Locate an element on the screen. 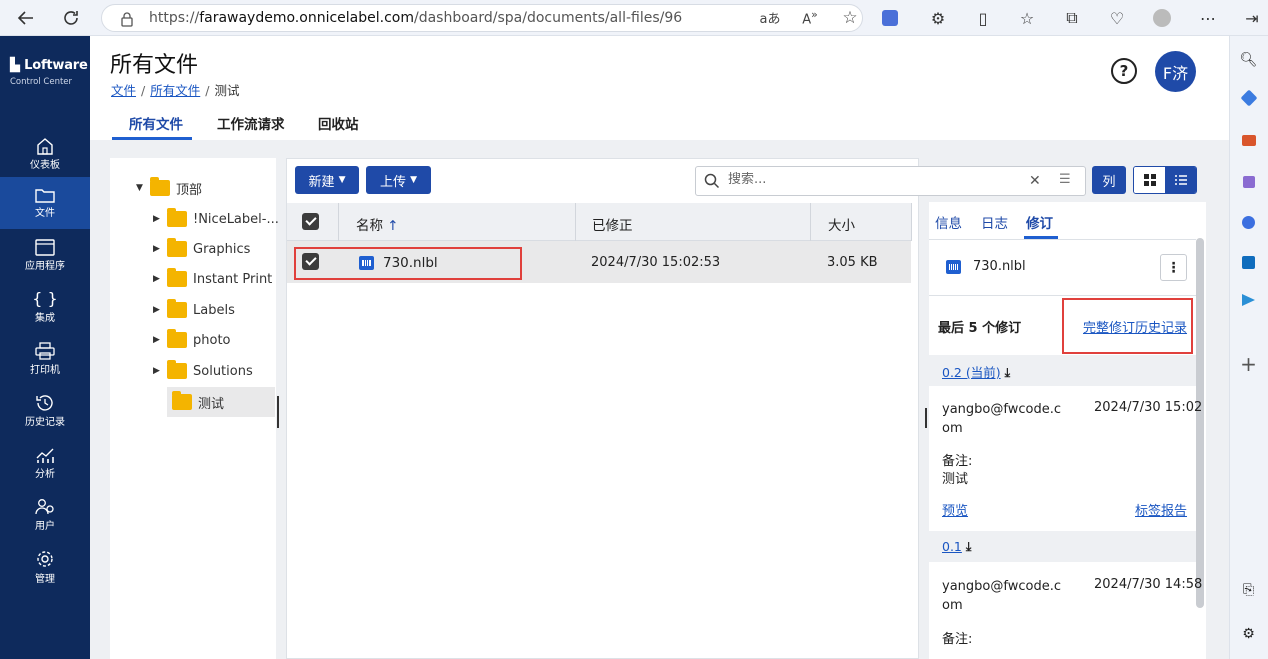 The width and height of the screenshot is (1268, 659). upload-button: 上传 ▼ is located at coordinates (398, 180).